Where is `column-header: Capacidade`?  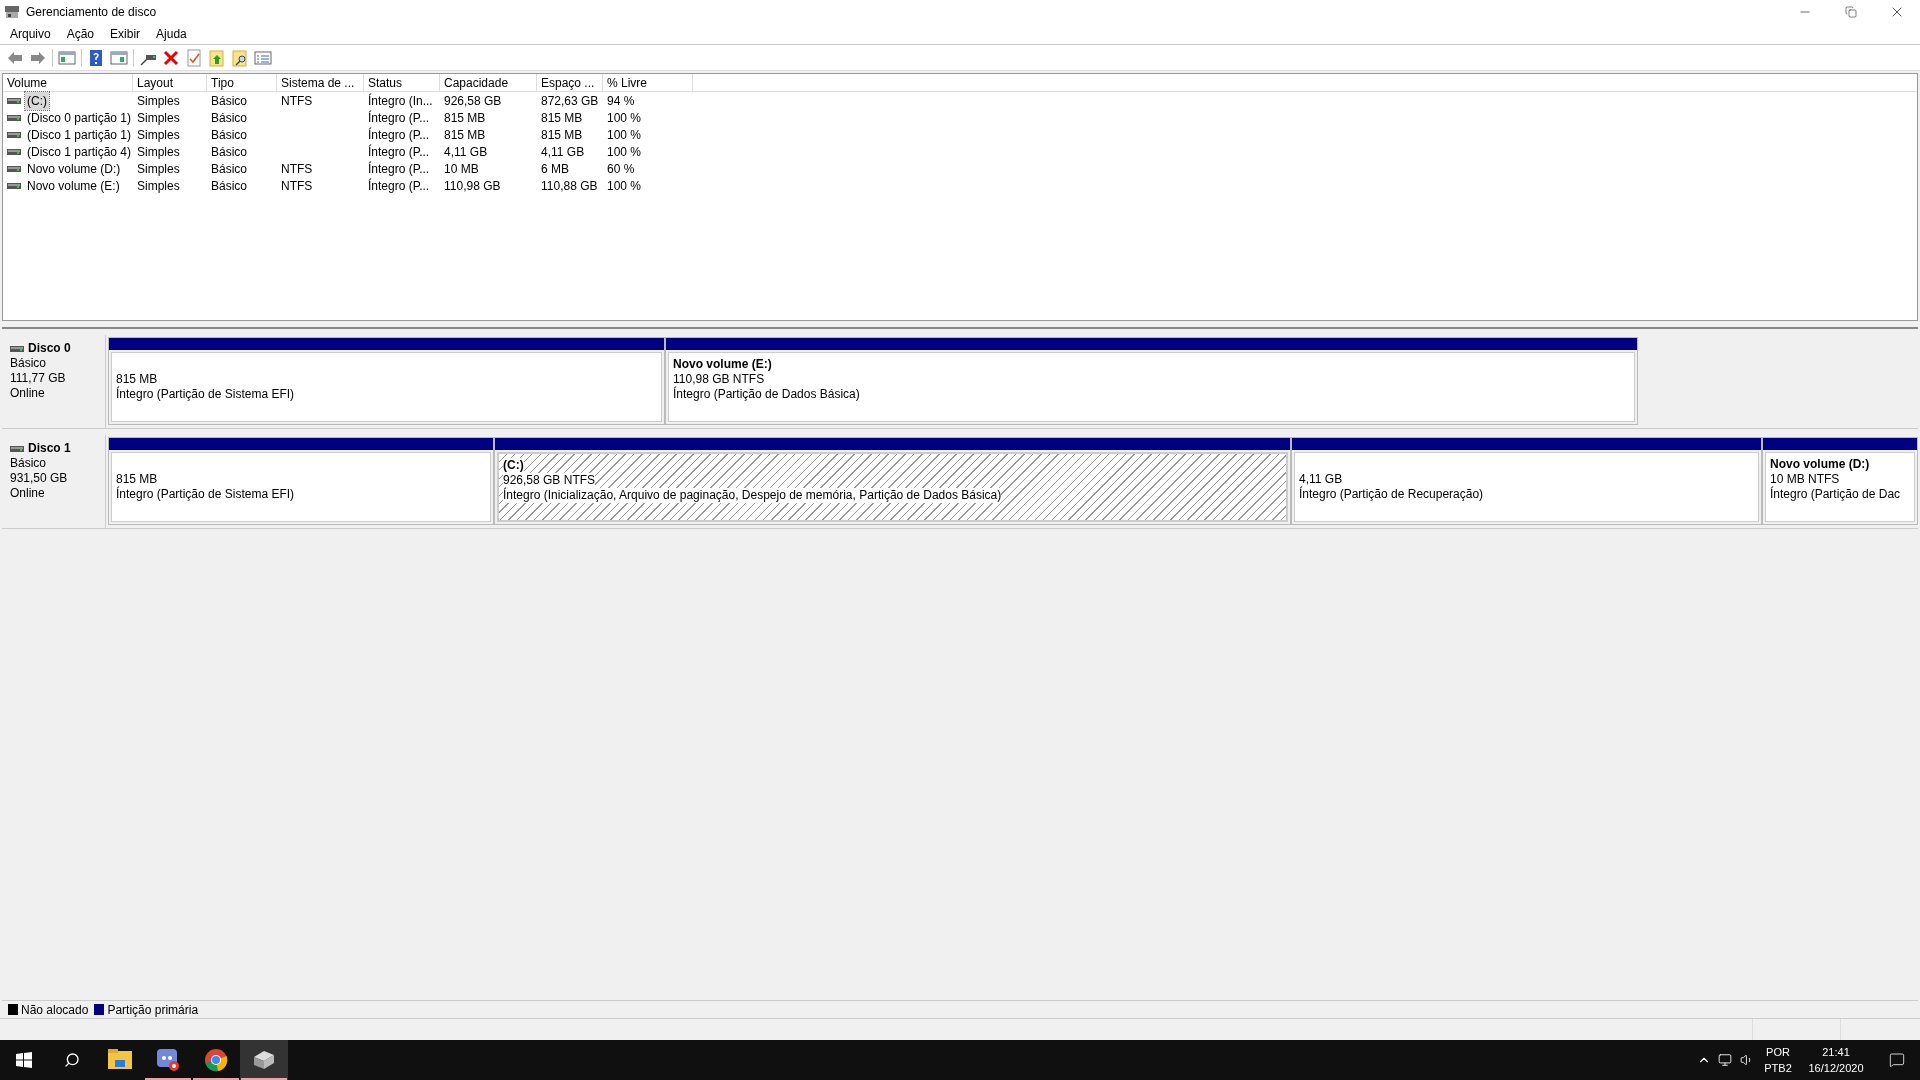 column-header: Capacidade is located at coordinates (488, 82).